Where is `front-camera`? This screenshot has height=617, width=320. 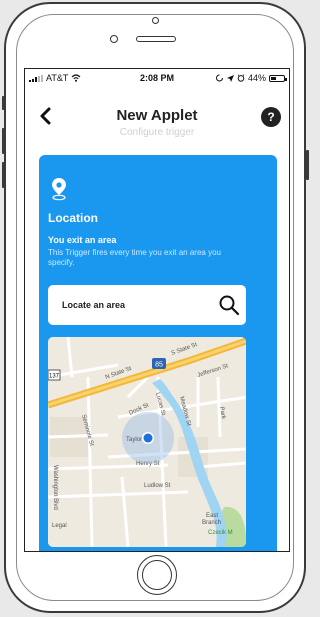 front-camera is located at coordinates (114, 39).